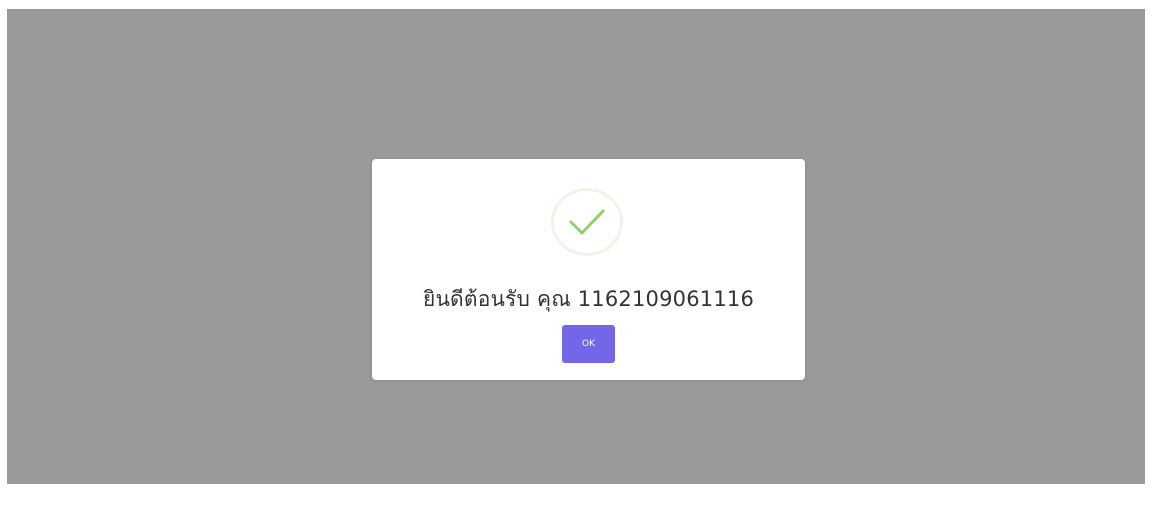  Describe the element at coordinates (588, 299) in the screenshot. I see `welcome-message: ยินดีต้อนรับ คุณ 1162109061116` at that location.